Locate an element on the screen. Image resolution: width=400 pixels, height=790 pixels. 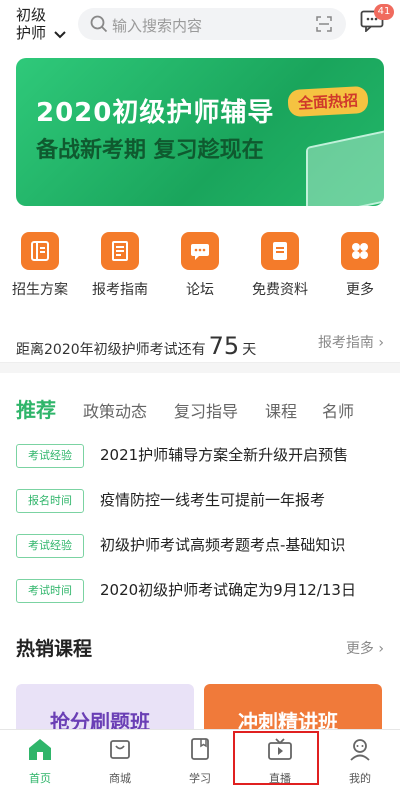
exam-countdown: 距离2020年初级护师考试还有 75 天 报考指南 › is located at coordinates (200, 340).